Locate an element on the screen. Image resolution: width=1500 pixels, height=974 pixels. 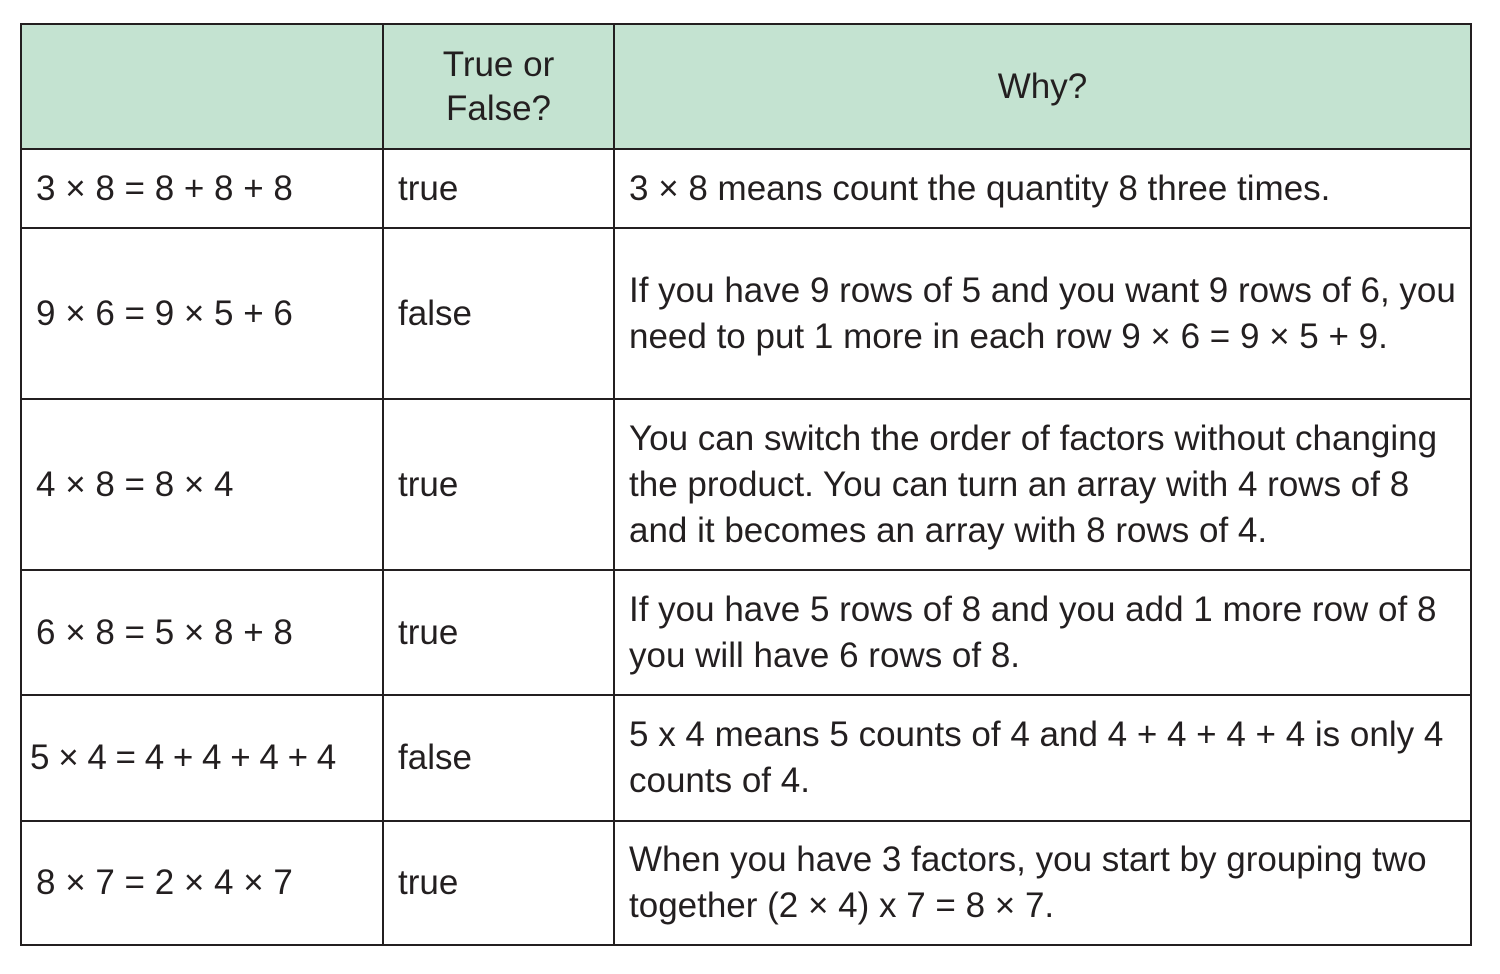
header-true-or-false-line2: False? is located at coordinates (498, 108).